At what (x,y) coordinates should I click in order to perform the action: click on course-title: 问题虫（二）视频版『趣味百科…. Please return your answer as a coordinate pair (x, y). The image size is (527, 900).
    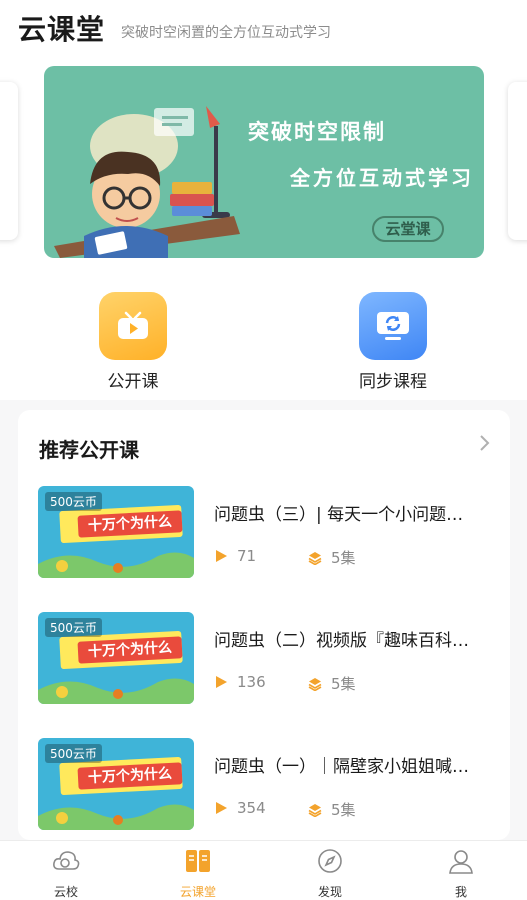
    Looking at the image, I should click on (341, 641).